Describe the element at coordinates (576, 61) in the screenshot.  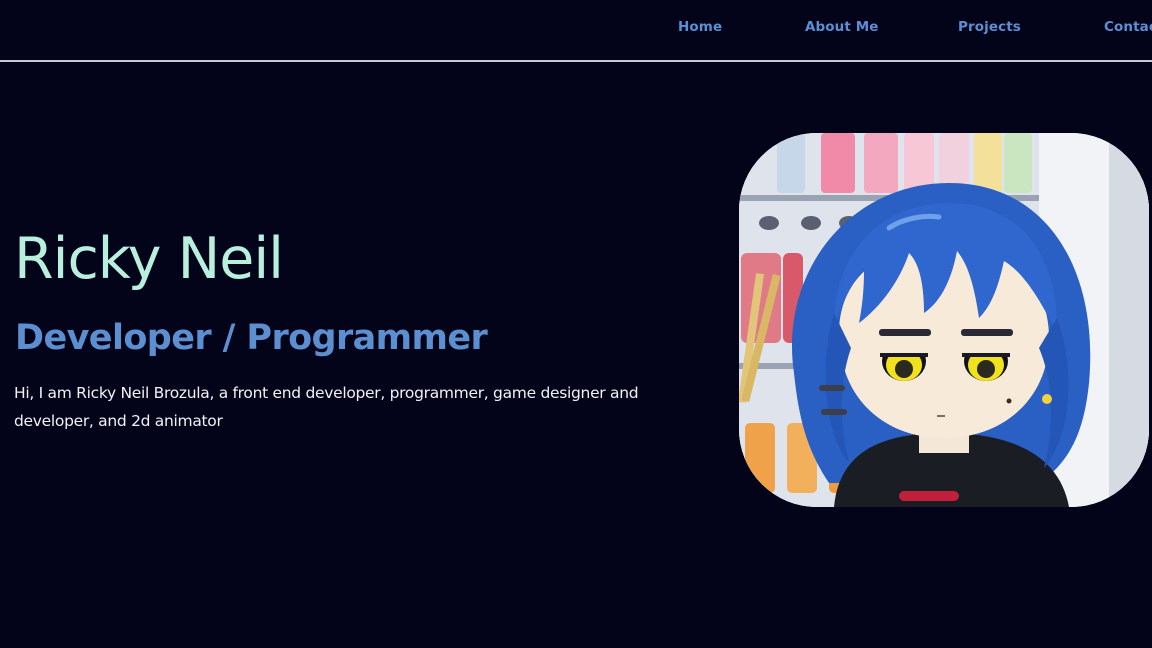
I see `nav-divider` at that location.